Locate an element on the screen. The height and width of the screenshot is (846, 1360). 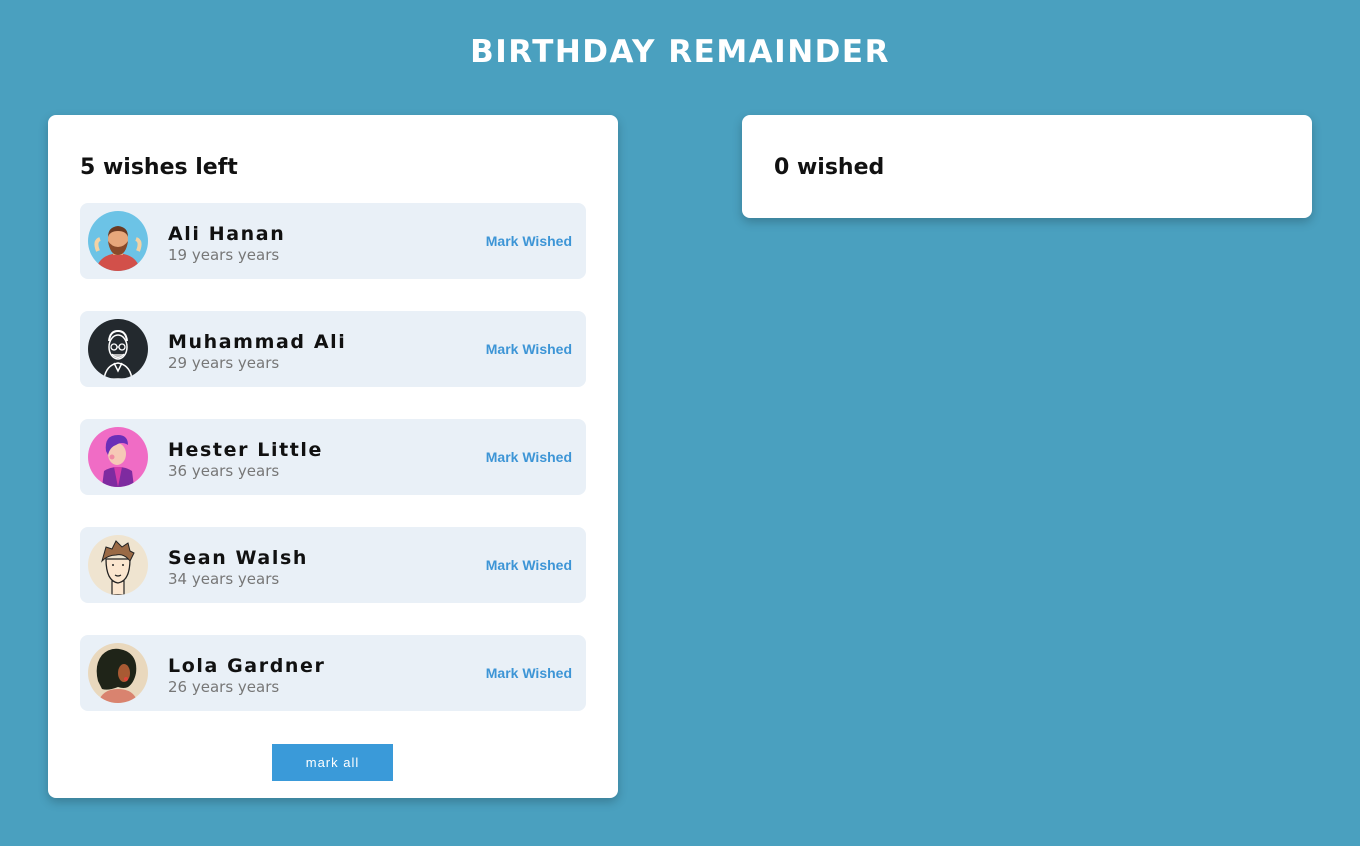
person-card: Sean Walsh 34 years years Mark Wished is located at coordinates (333, 565).